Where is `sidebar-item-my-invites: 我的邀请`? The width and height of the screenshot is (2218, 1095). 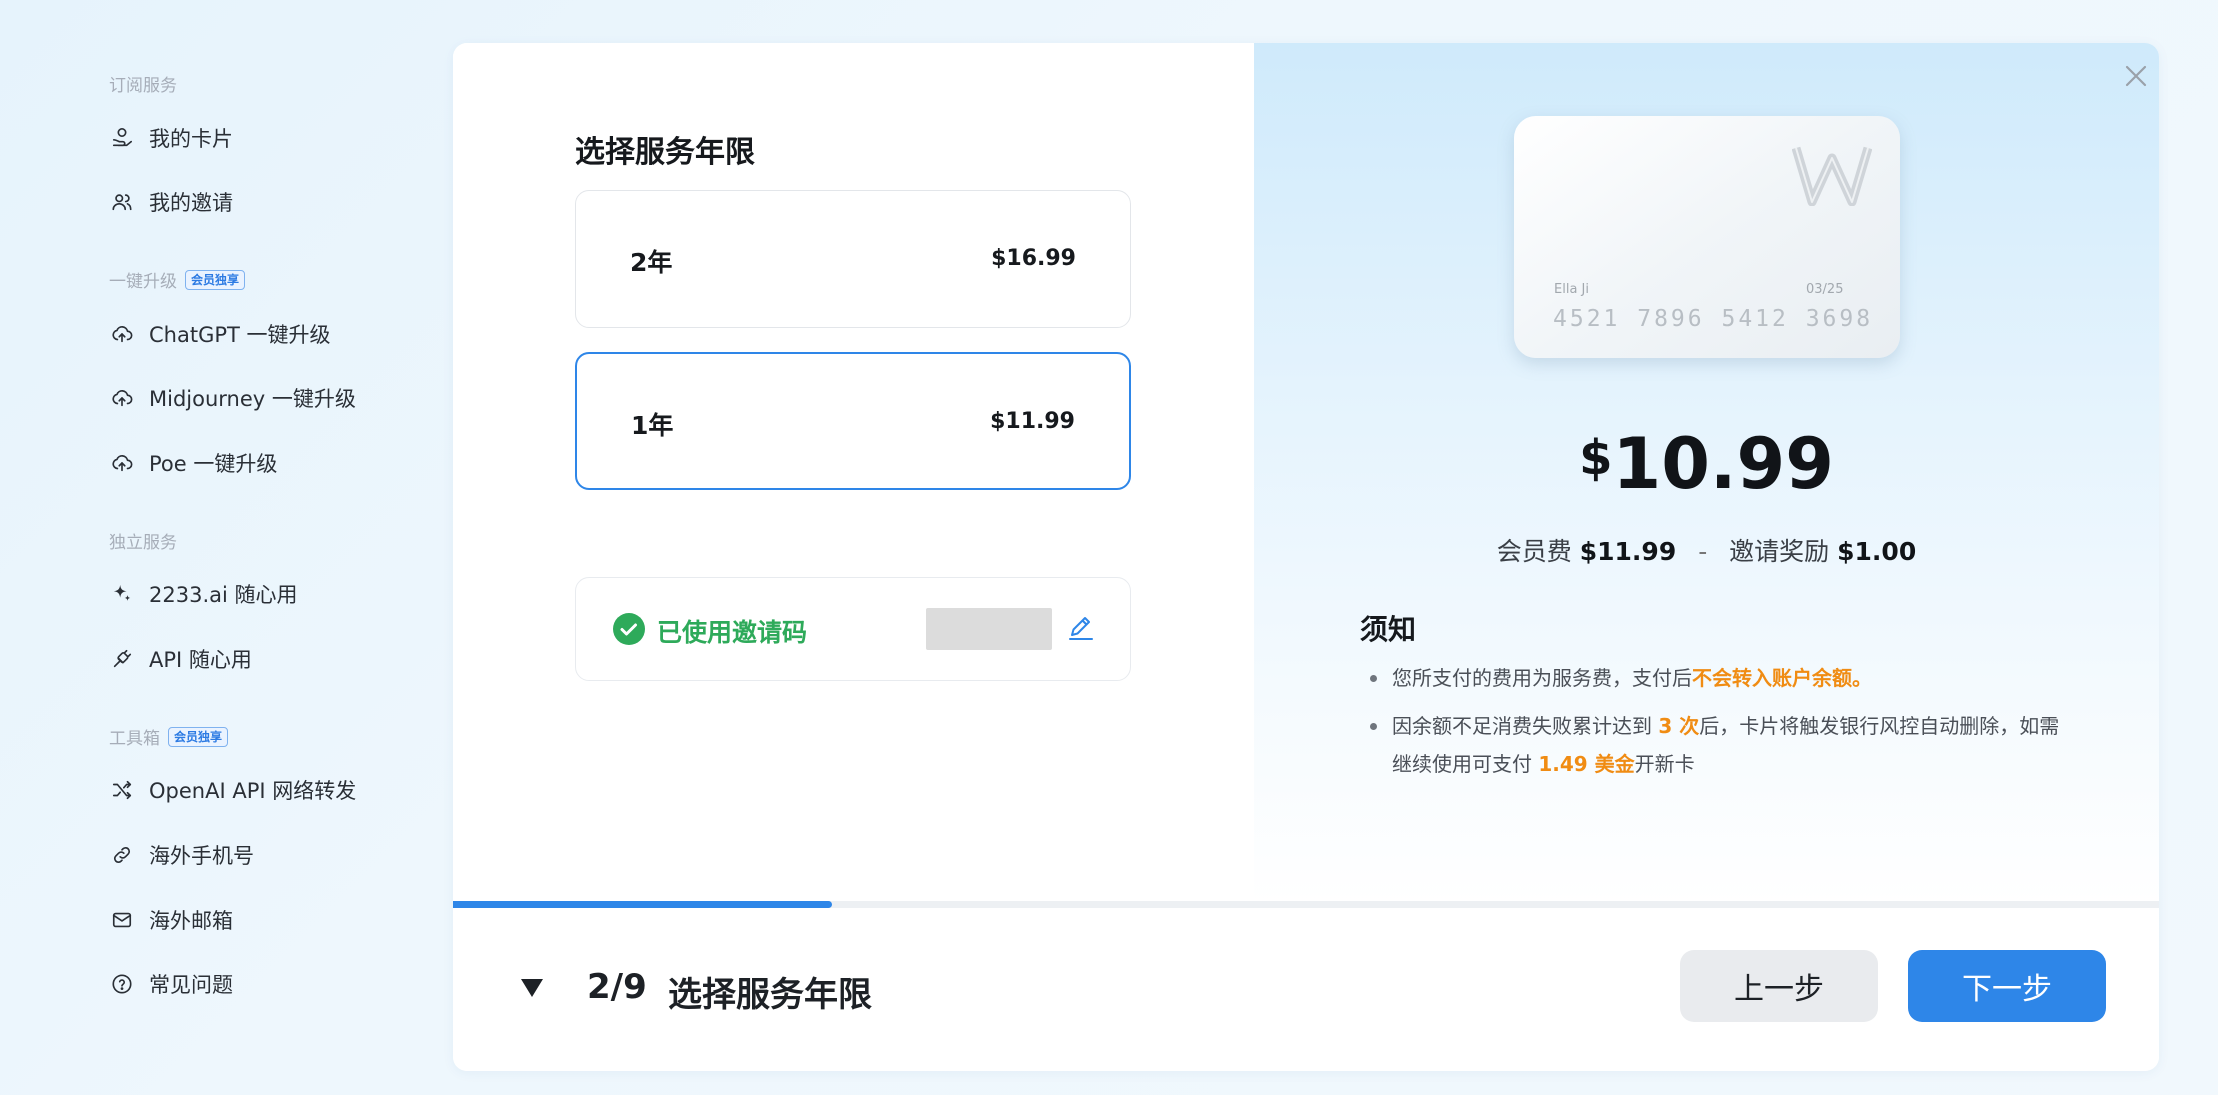 sidebar-item-my-invites: 我的邀请 is located at coordinates (171, 202).